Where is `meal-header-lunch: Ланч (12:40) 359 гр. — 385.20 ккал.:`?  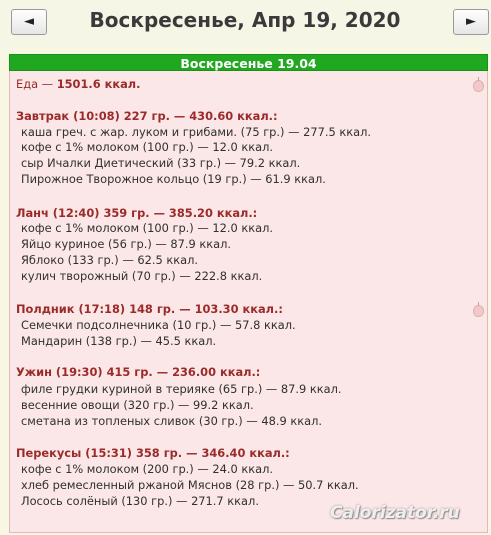 meal-header-lunch: Ланч (12:40) 359 гр. — 385.20 ккал.: is located at coordinates (137, 213).